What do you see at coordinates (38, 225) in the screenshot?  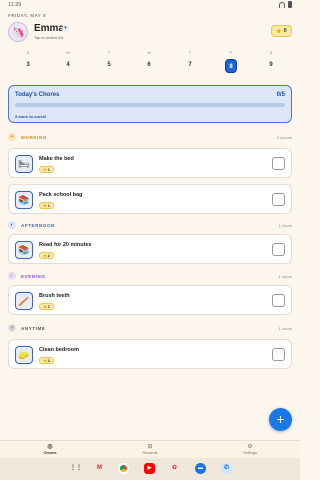 I see `section-label: AFTERNOON` at bounding box center [38, 225].